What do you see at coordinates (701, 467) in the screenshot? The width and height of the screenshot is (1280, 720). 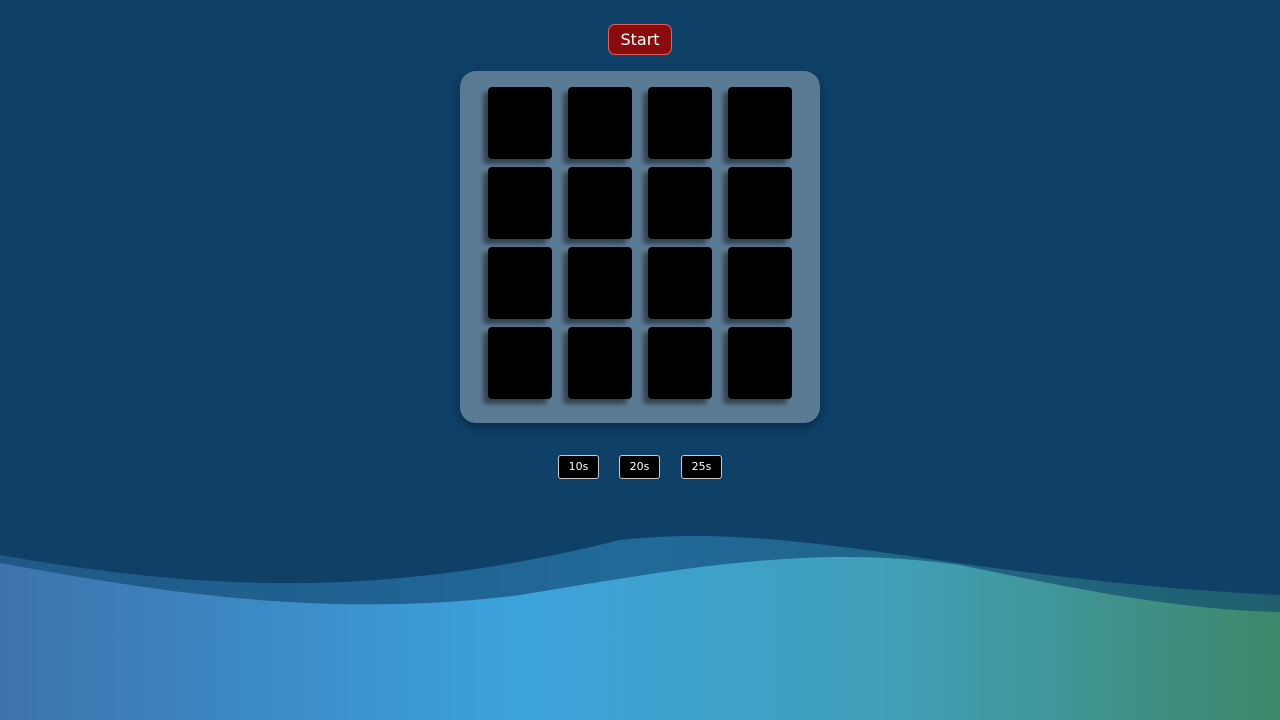 I see `time-25s-button: 25s` at bounding box center [701, 467].